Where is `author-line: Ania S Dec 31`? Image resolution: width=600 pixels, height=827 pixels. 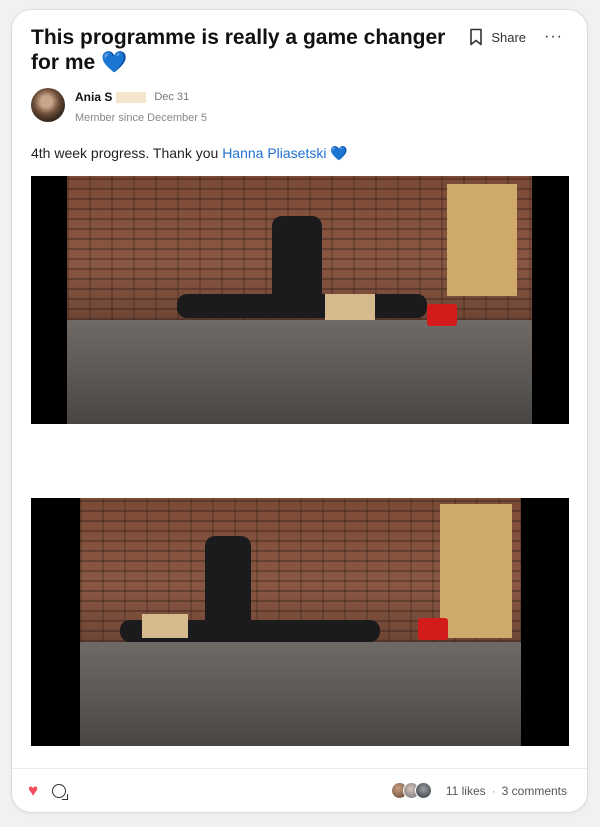
author-line: Ania S Dec 31 is located at coordinates (141, 97).